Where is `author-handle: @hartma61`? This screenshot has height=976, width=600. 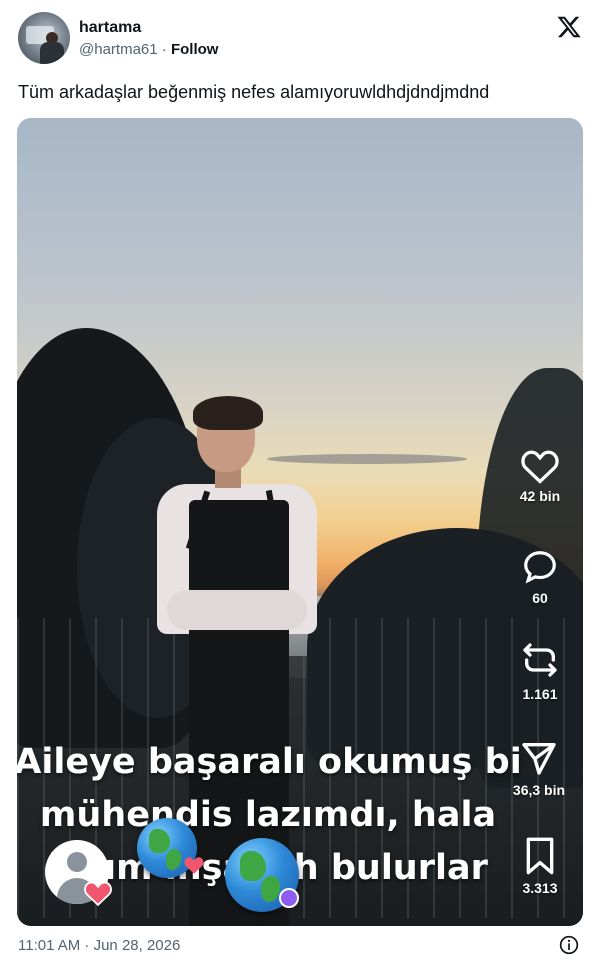 author-handle: @hartma61 is located at coordinates (118, 49).